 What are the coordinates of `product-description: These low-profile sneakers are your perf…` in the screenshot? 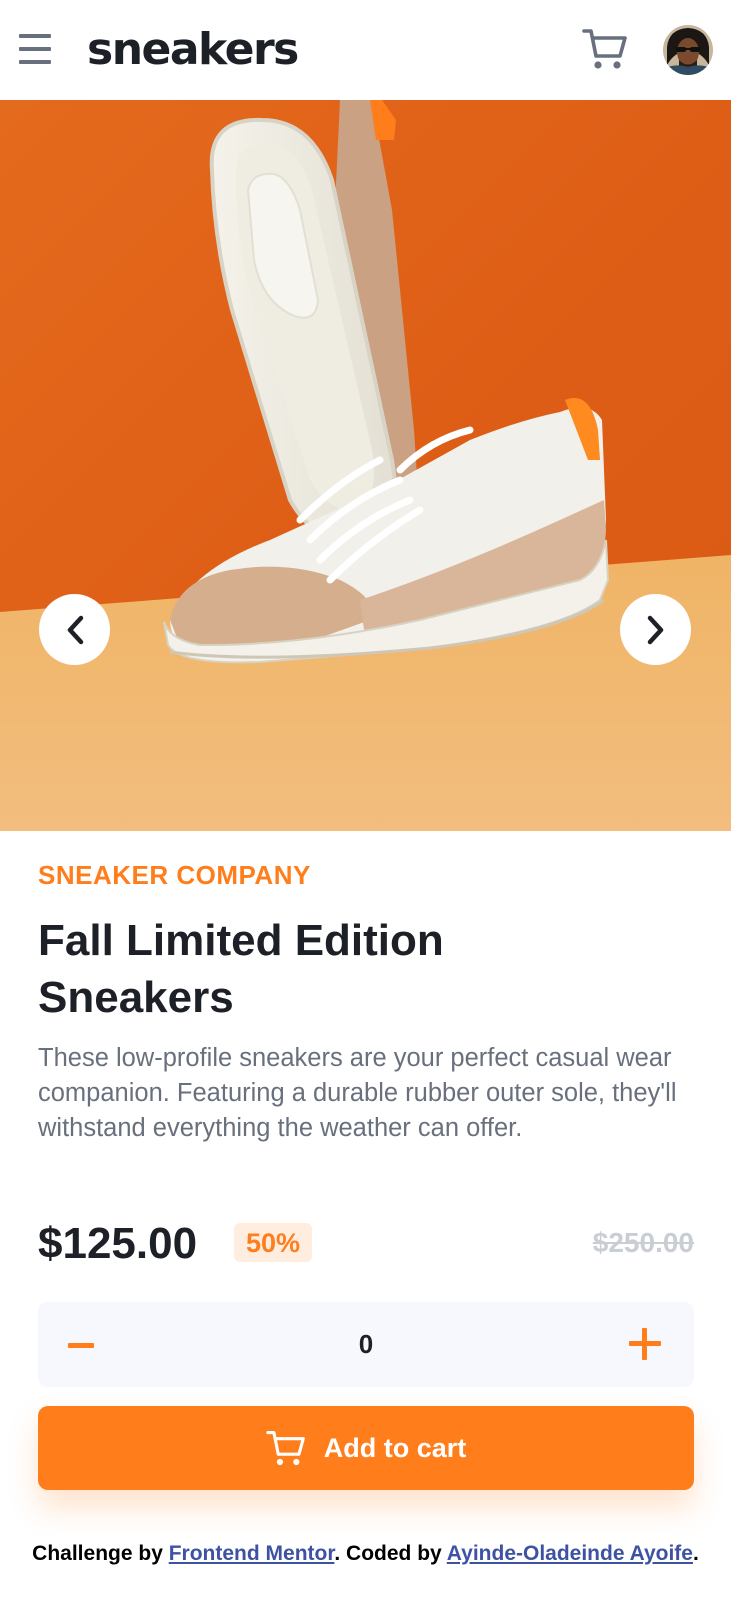 It's located at (357, 1093).